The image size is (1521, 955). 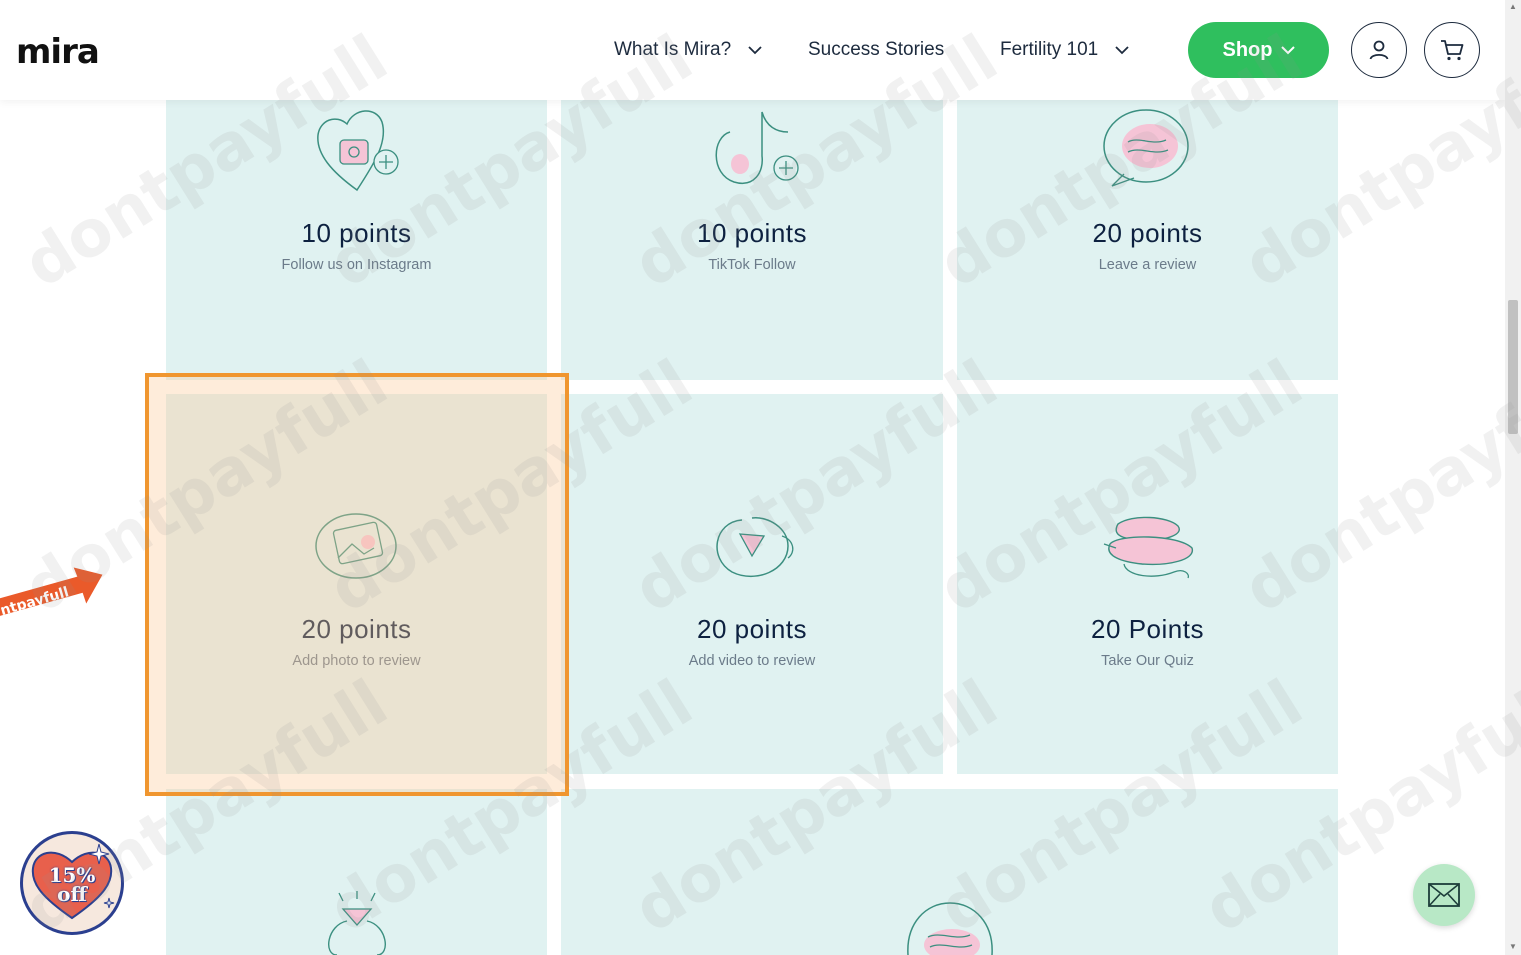 I want to click on badge-text: 15% off, so click(x=72, y=885).